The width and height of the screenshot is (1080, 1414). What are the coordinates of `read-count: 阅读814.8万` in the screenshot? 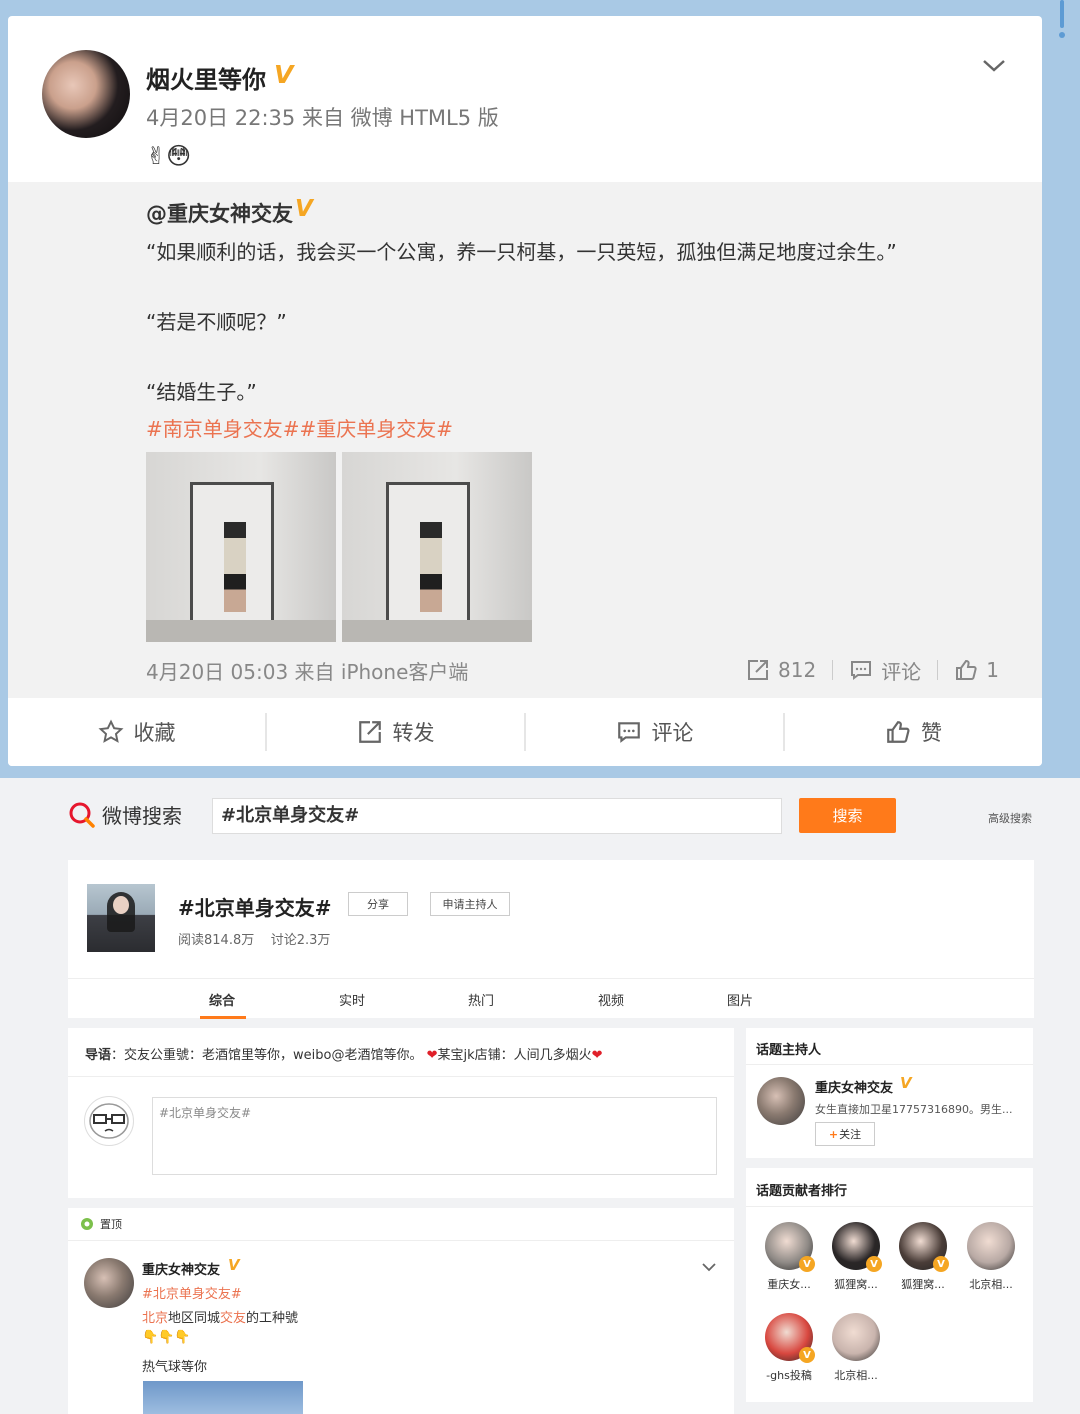 It's located at (216, 940).